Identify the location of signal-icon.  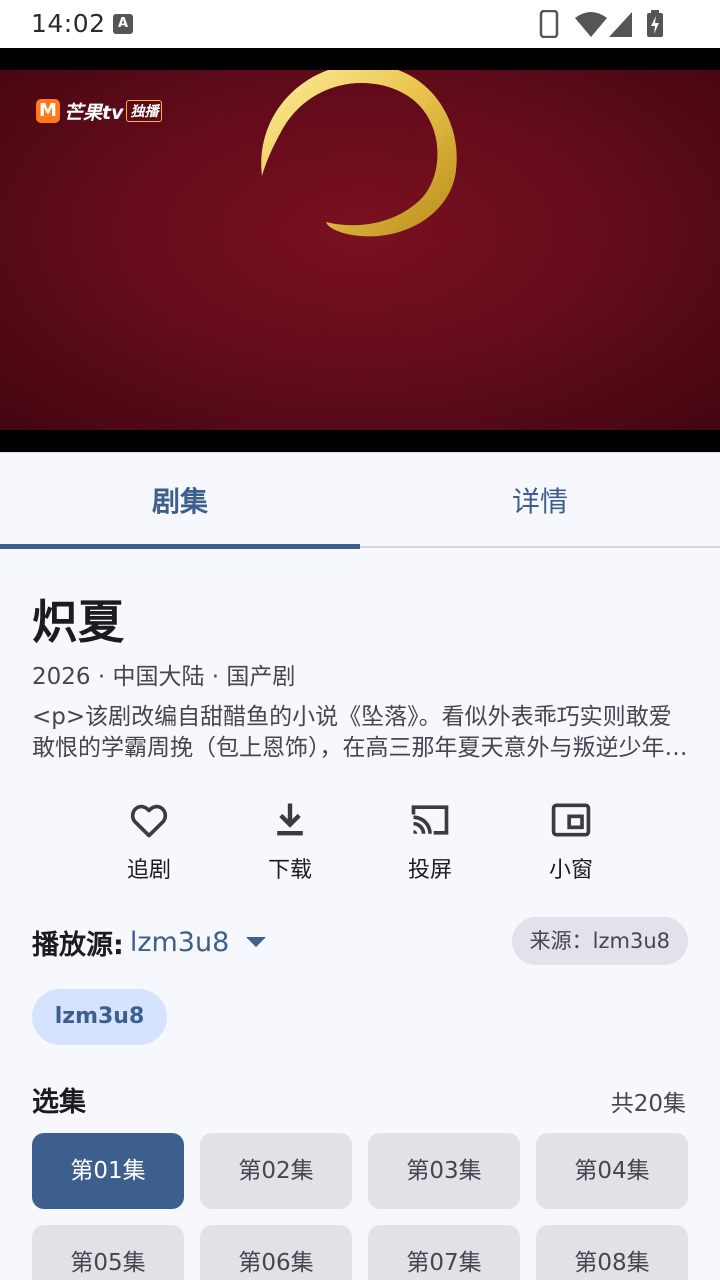
(620, 24).